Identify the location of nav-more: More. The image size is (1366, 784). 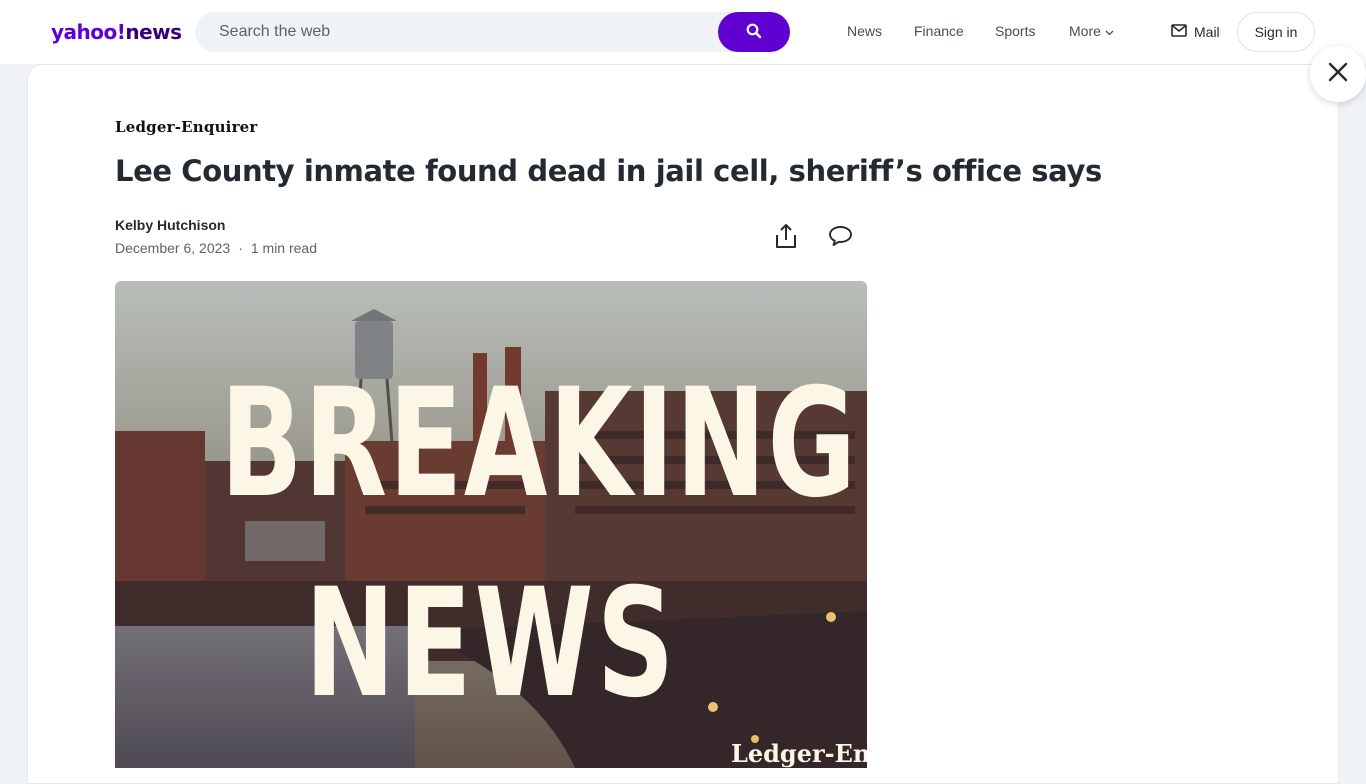
(1091, 31).